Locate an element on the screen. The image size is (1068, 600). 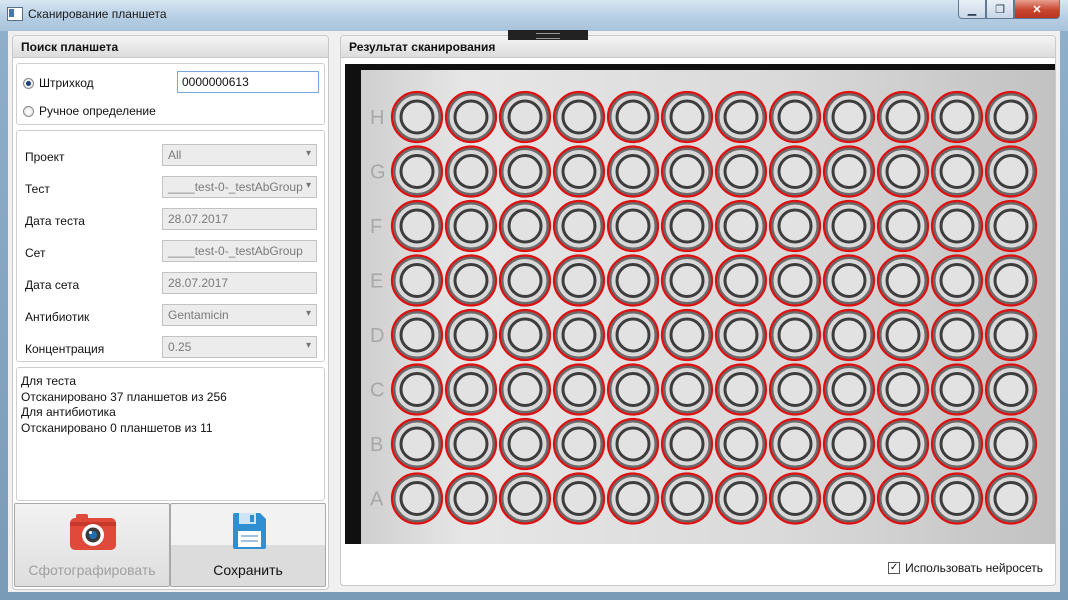
row-letter: E is located at coordinates (376, 282).